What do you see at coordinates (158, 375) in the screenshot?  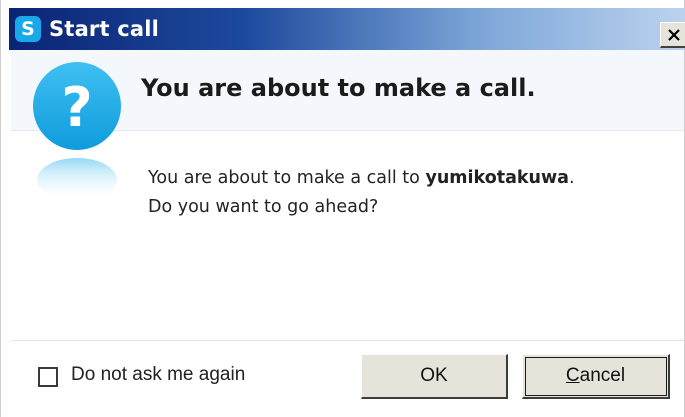 I see `do-not-ask-label: Do not ask me again` at bounding box center [158, 375].